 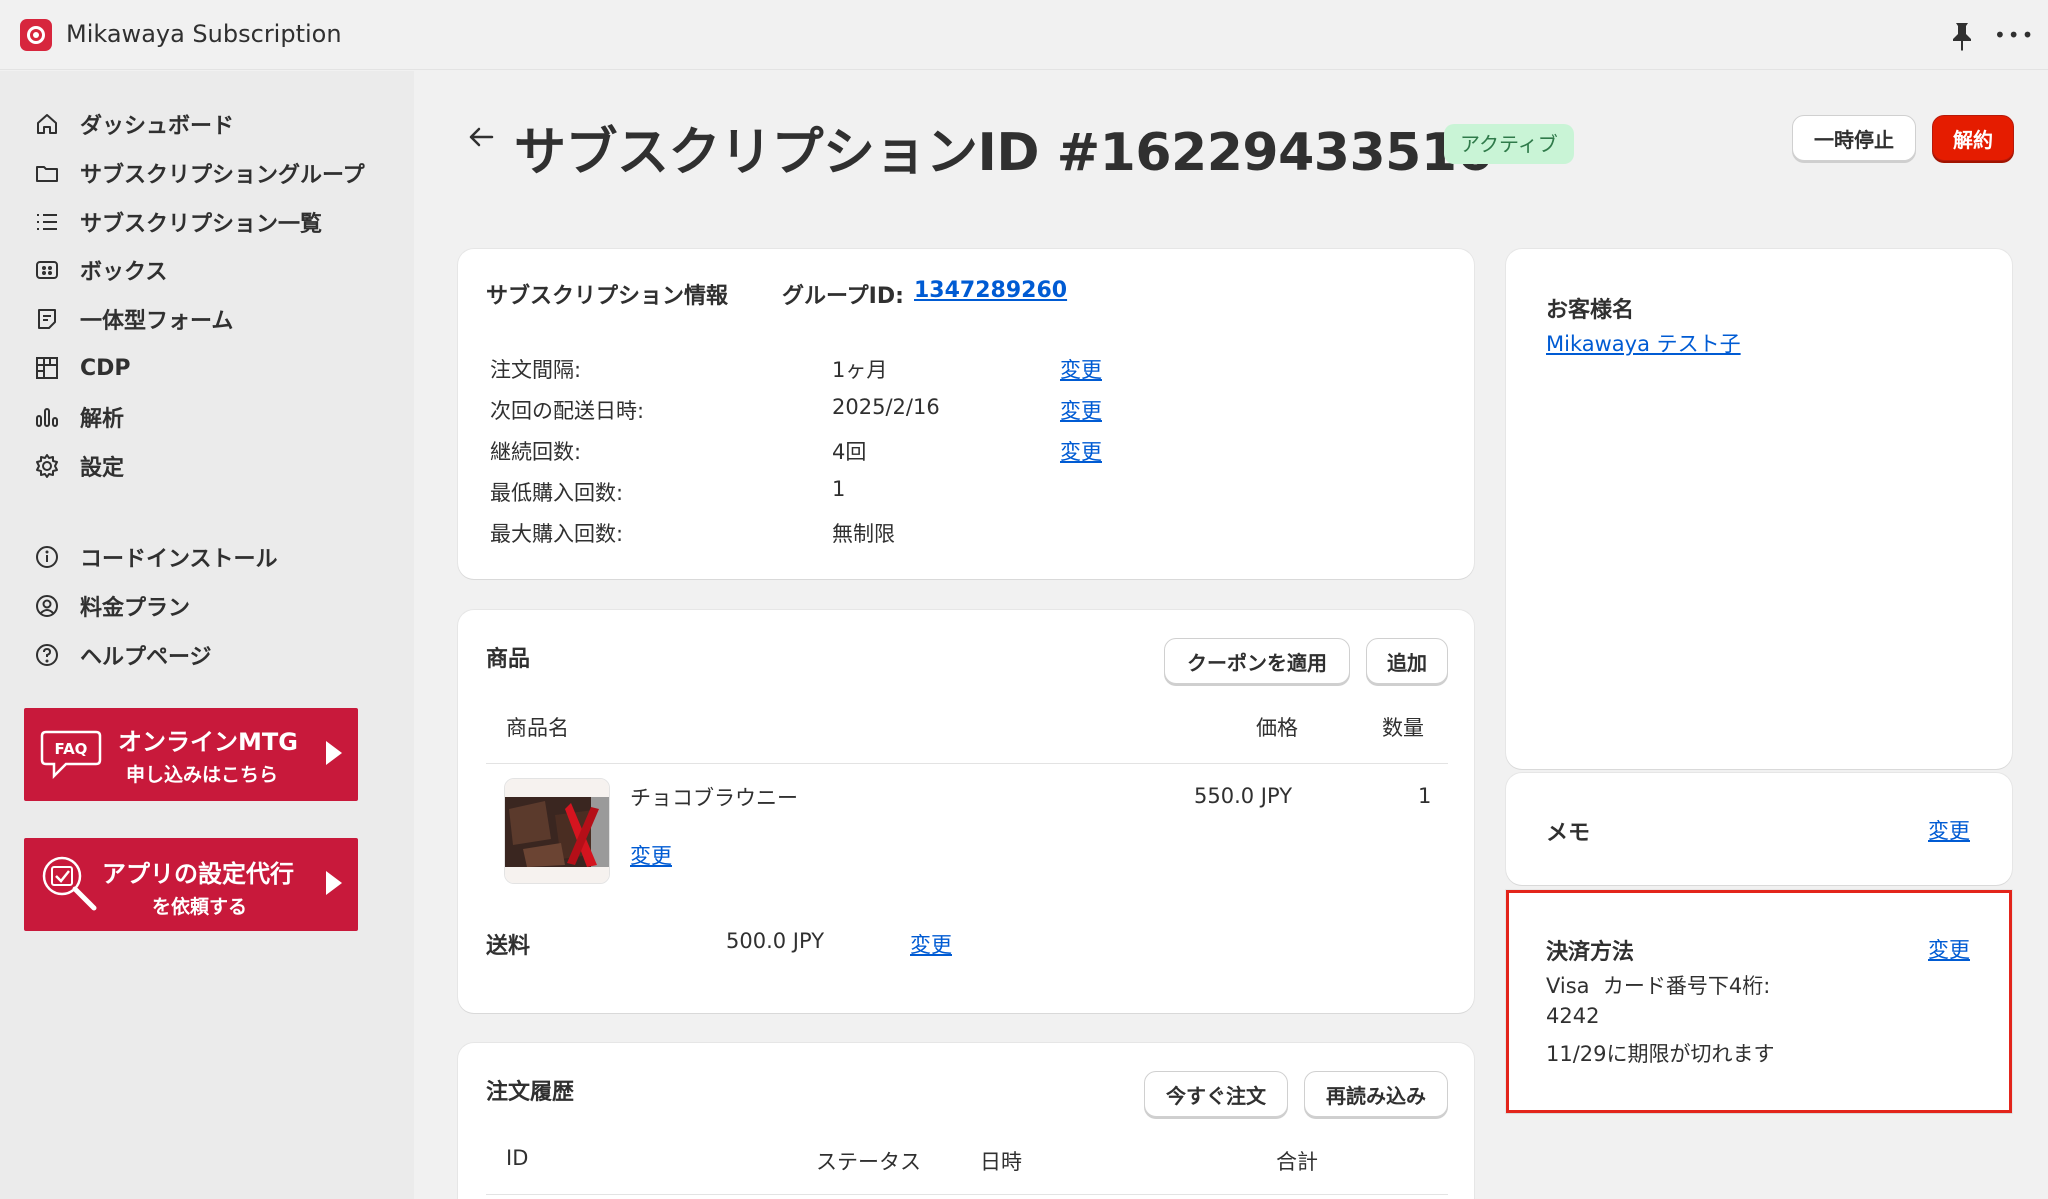 I want to click on sidebar-item-subscription-groups: サブスクリプショングループ, so click(x=199, y=173).